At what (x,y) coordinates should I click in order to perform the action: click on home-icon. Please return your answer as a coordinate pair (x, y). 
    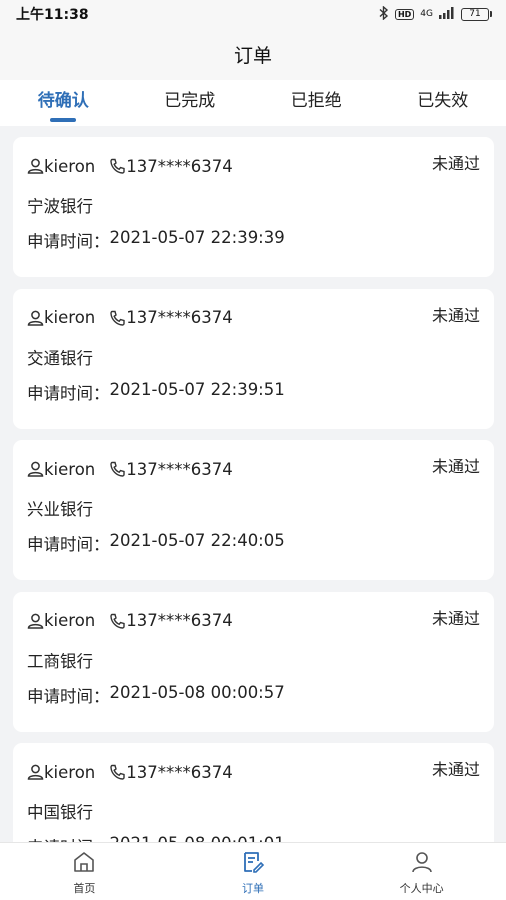
    Looking at the image, I should click on (84, 863).